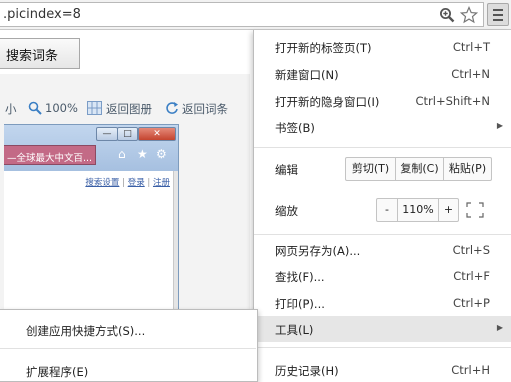 Image resolution: width=511 pixels, height=382 pixels. I want to click on menu-item-history: 历史记录(H) Ctrl+H, so click(382, 369).